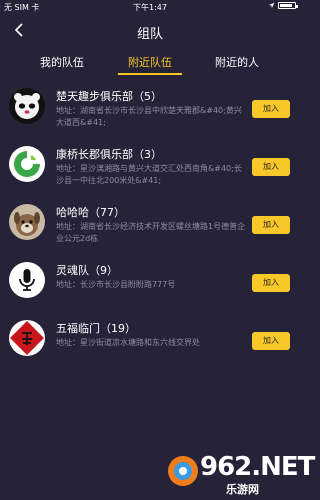  I want to click on nav-bar: 组队, so click(150, 30).